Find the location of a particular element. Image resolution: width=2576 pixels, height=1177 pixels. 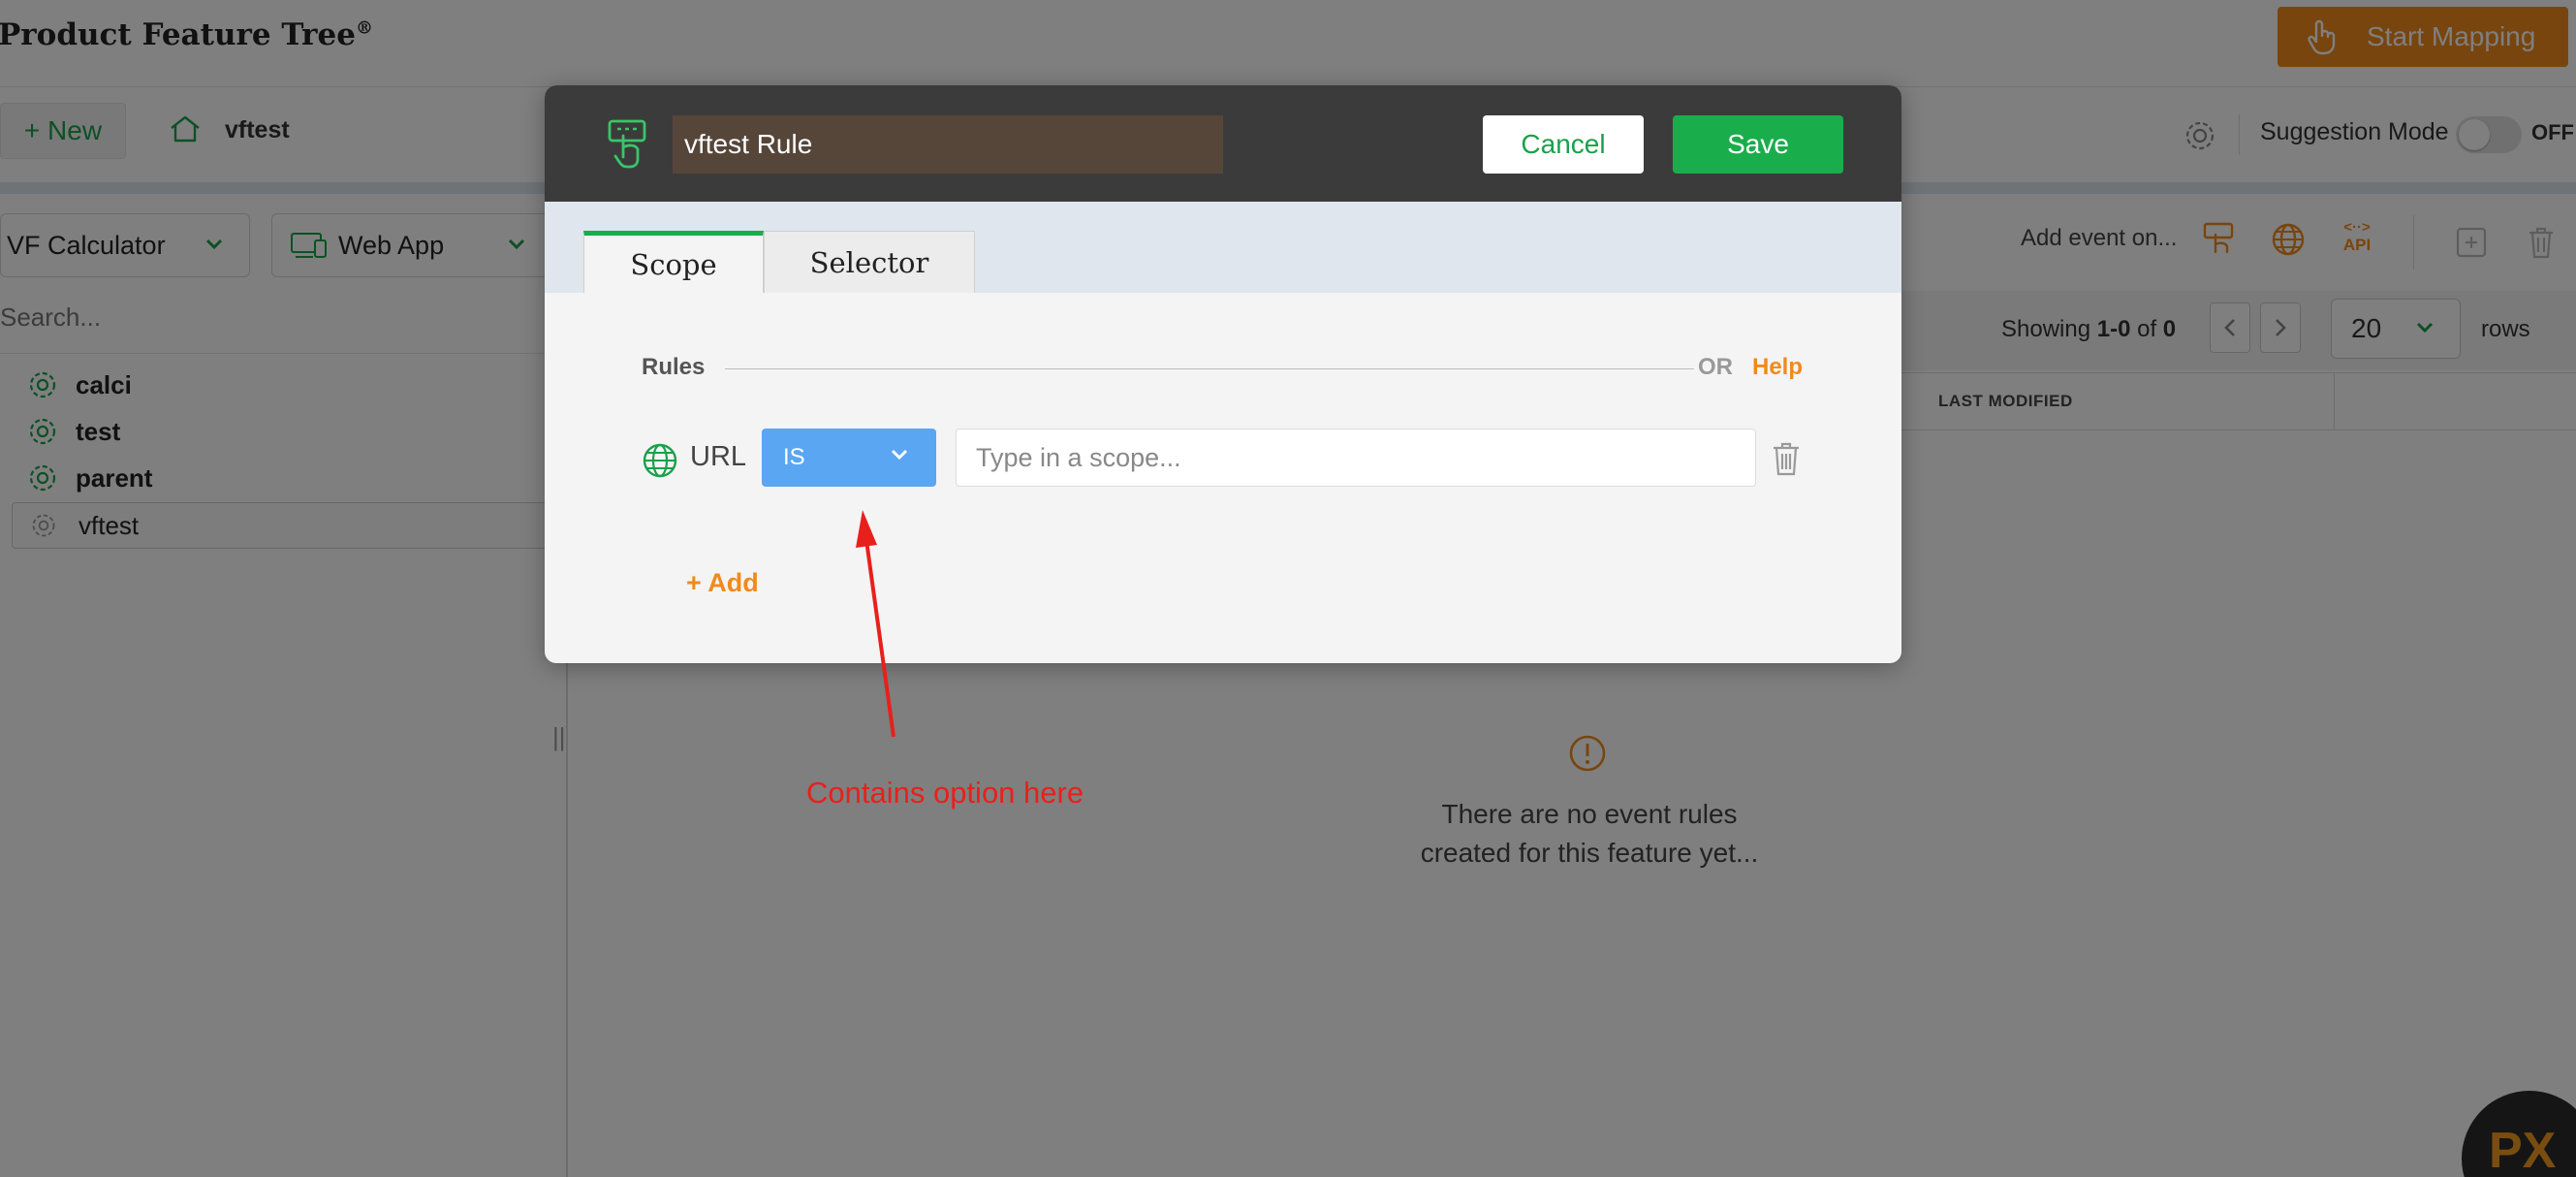

chevron-down-icon is located at coordinates (899, 455).